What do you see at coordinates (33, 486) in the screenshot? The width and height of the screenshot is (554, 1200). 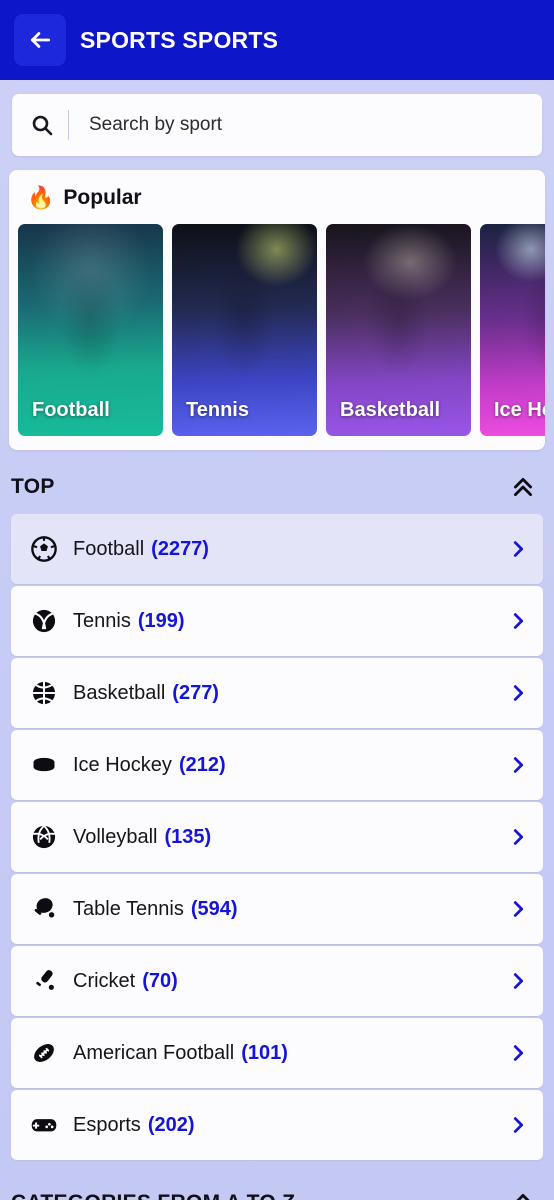 I see `top-section-title: TOP` at bounding box center [33, 486].